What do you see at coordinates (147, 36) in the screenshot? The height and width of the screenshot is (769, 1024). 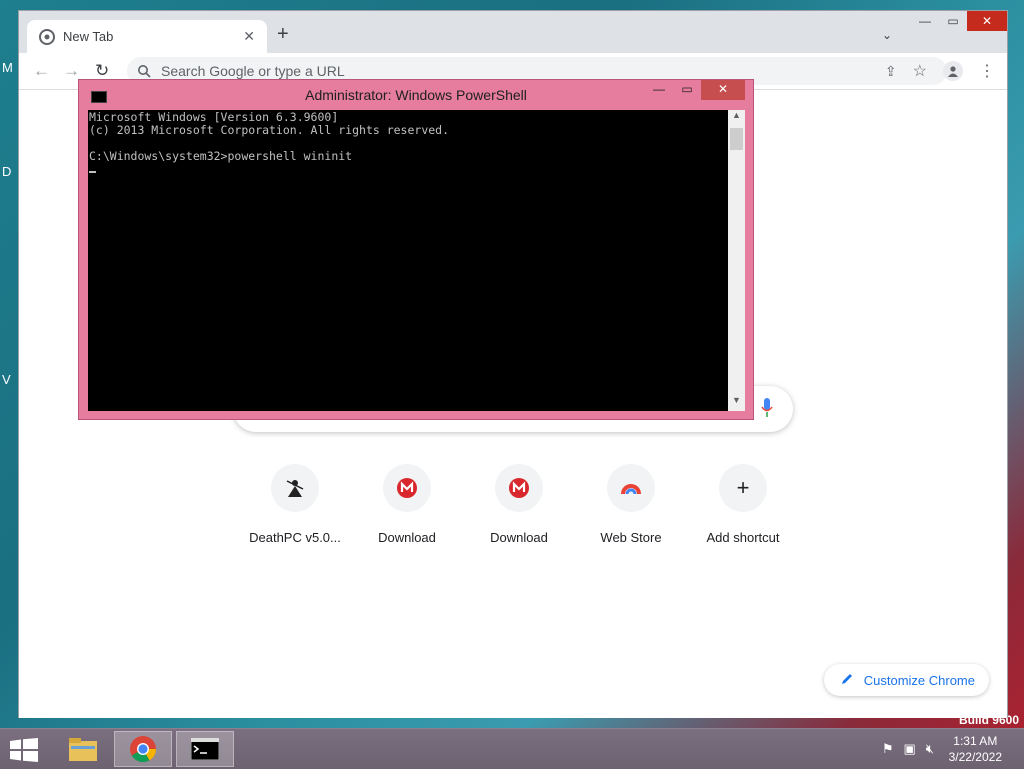 I see `tab-new-tab: New Tab ✕` at bounding box center [147, 36].